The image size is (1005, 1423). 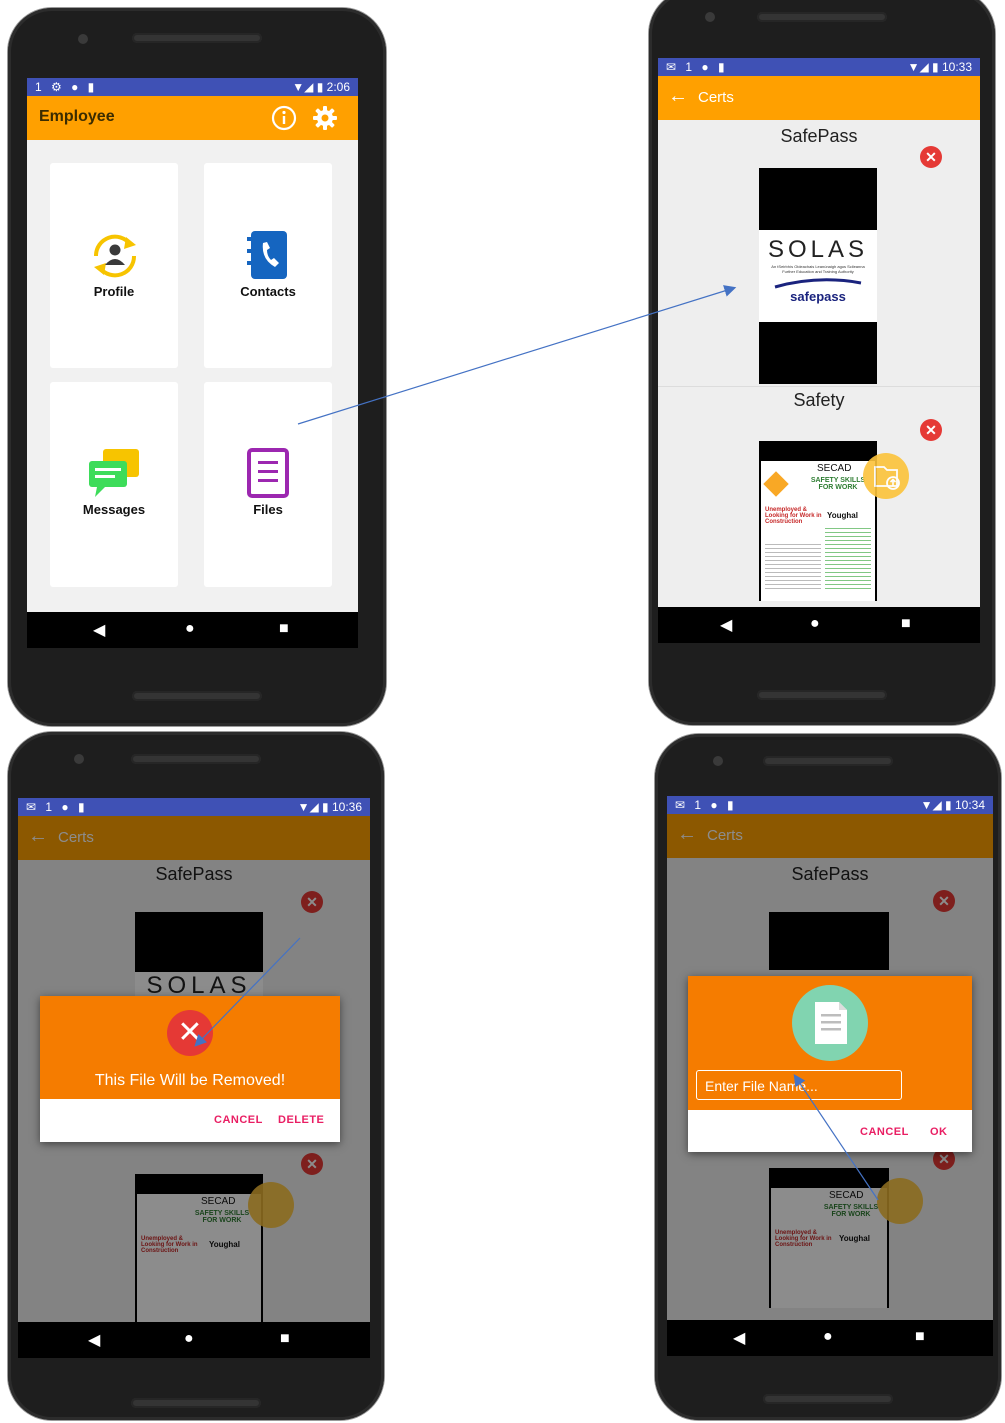 I want to click on tile-profile: Profile, so click(x=114, y=265).